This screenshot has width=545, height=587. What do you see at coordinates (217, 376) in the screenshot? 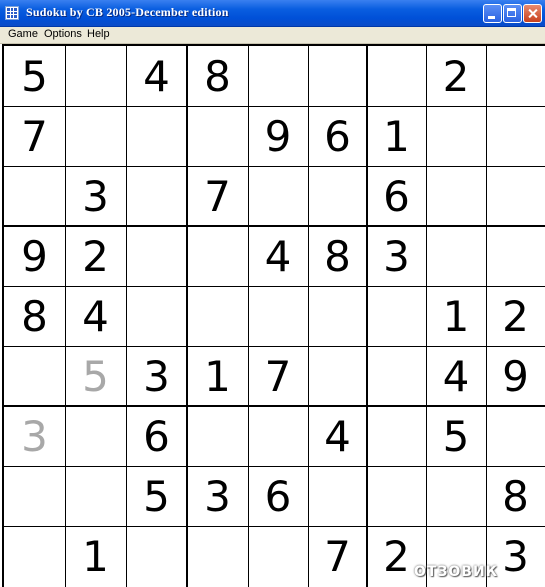
I see `cell-r6-c4: 1` at bounding box center [217, 376].